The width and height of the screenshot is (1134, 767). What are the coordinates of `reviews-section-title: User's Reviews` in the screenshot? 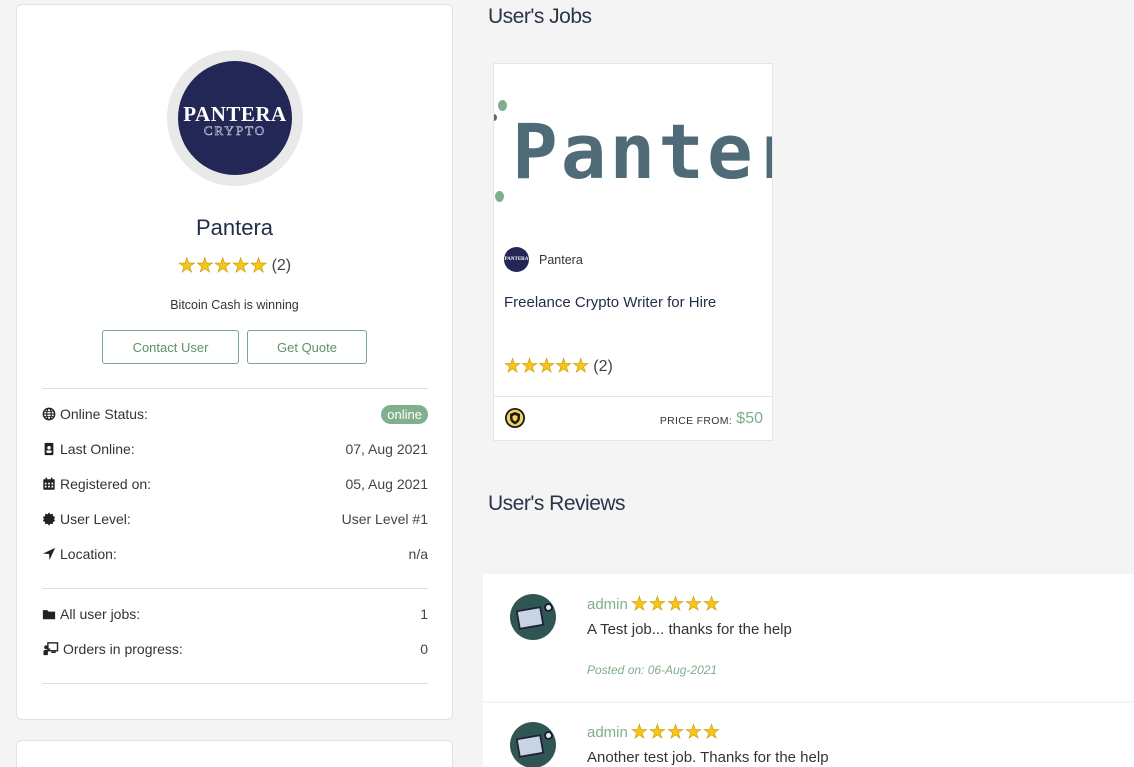 It's located at (557, 503).